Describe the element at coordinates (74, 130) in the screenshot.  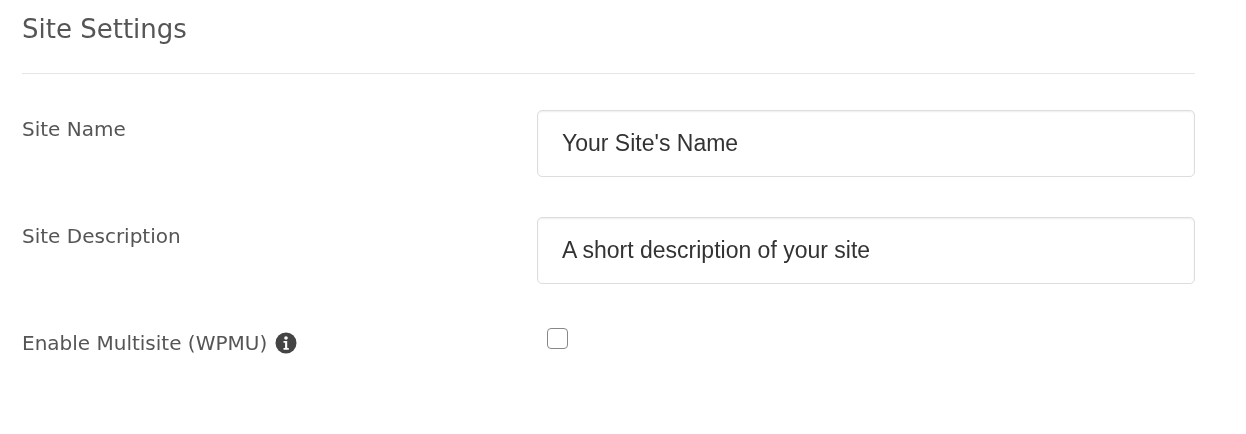
I see `field-label: Site Name` at that location.